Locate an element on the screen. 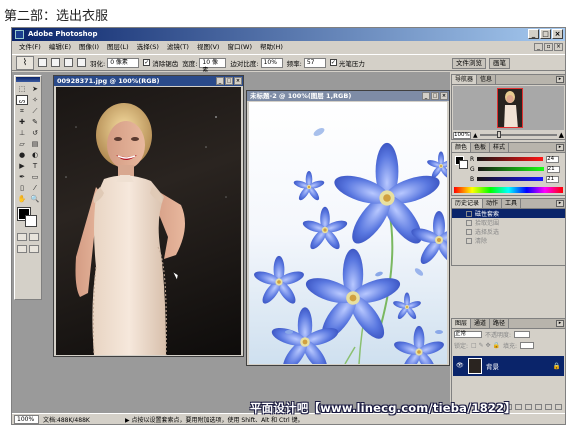 Image resolution: width=570 pixels, height=428 pixels. standard-mode-icon is located at coordinates (22, 237).